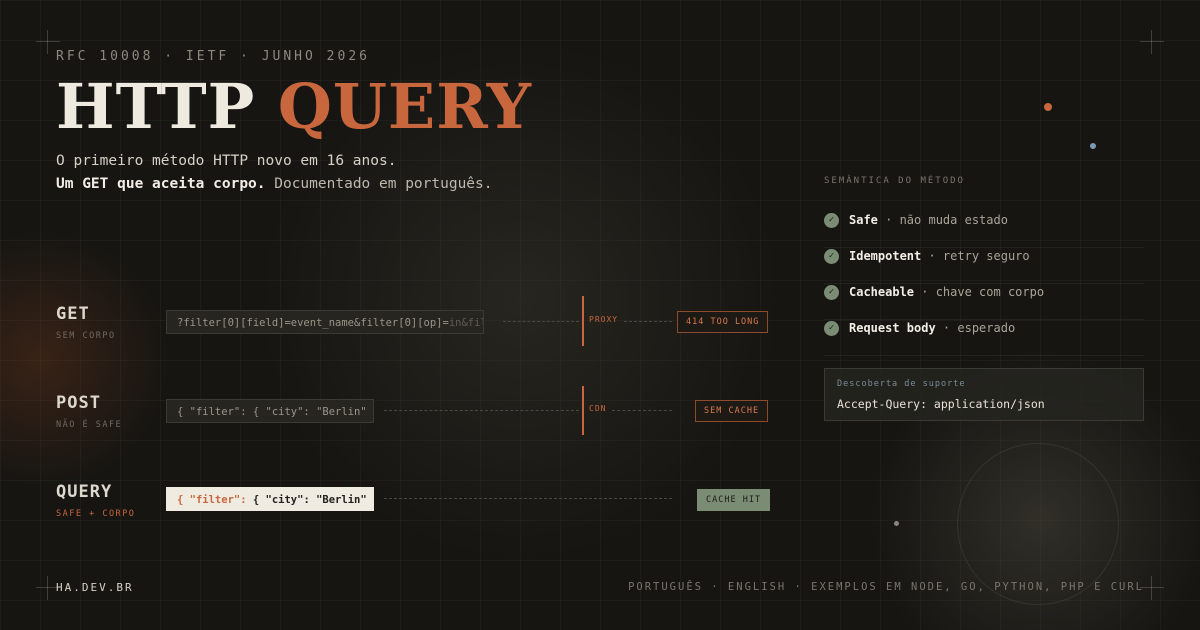 Image resolution: width=1200 pixels, height=630 pixels. I want to click on semantics-item: ✓ Safe · não muda estado, so click(984, 229).